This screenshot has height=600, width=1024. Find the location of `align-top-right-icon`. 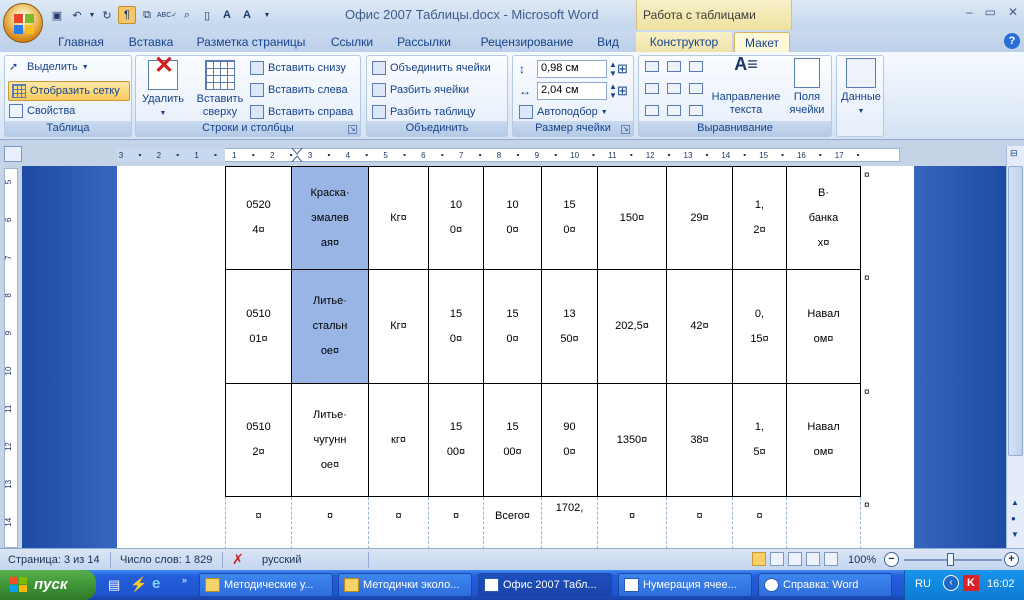

align-top-right-icon is located at coordinates (696, 66).